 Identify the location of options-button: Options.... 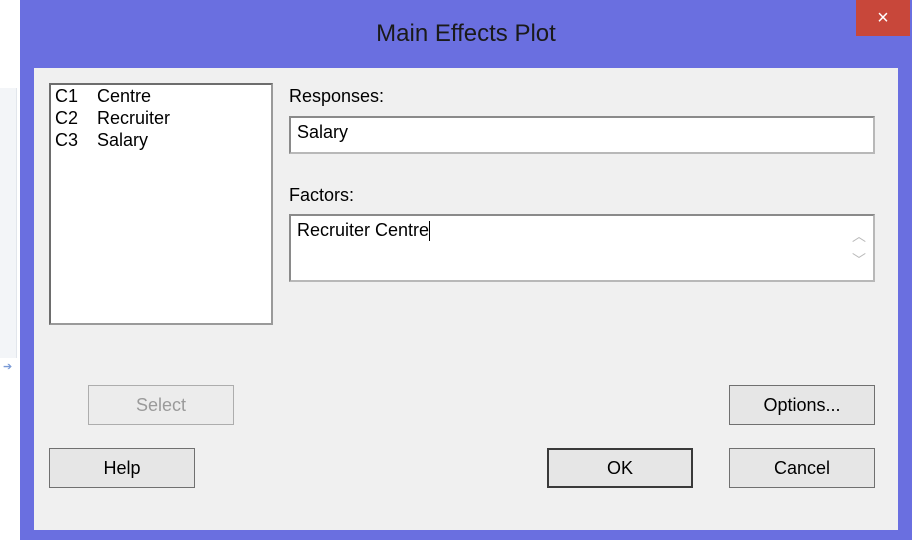
(802, 405).